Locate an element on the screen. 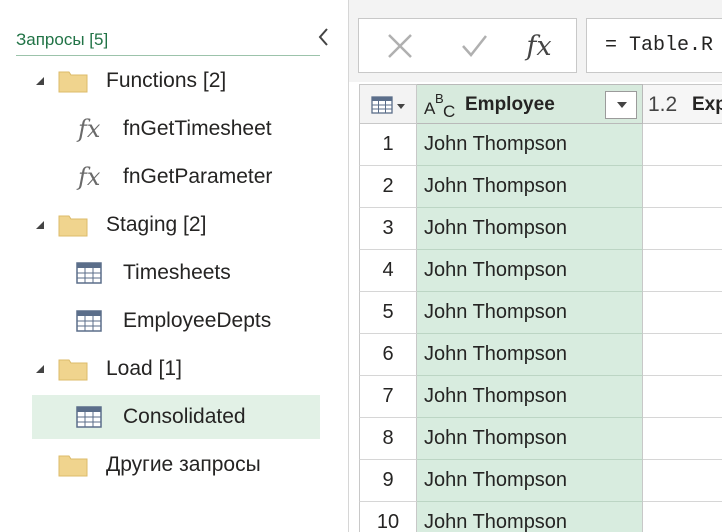 This screenshot has width=722, height=532. close-icon is located at coordinates (400, 46).